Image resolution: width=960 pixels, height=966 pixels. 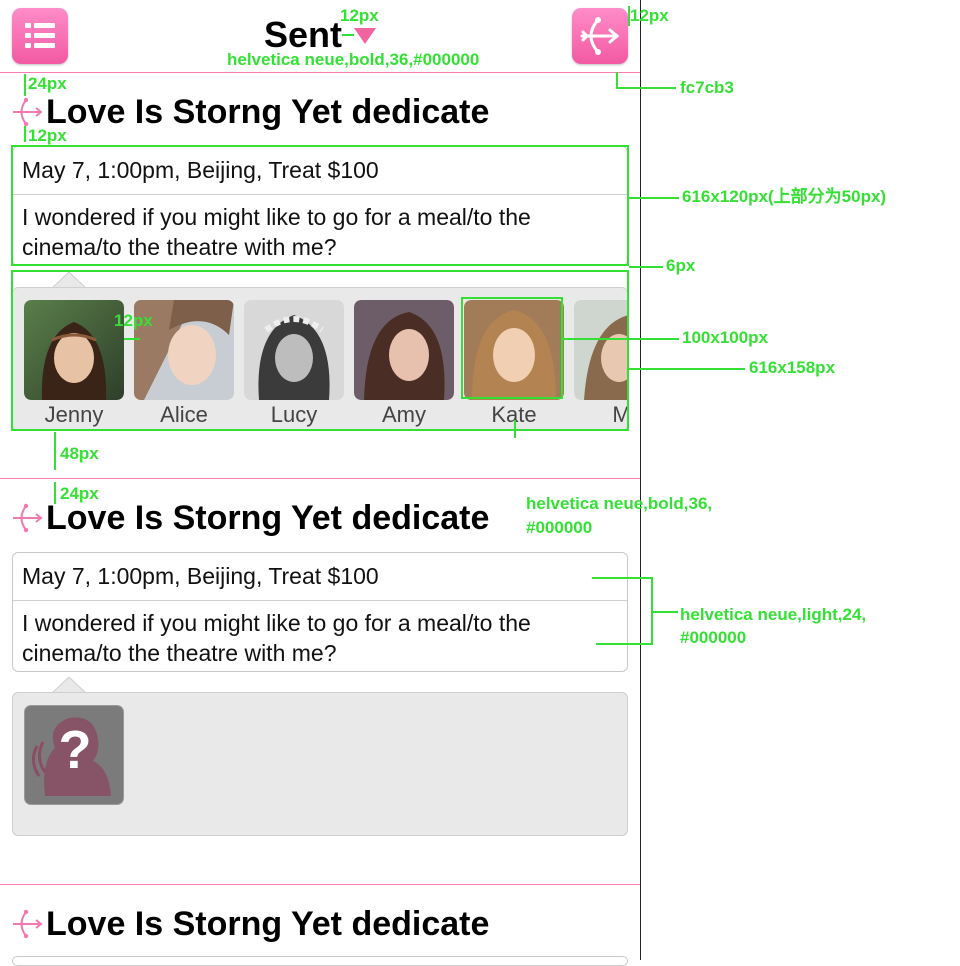 I want to click on spec-annotation: 48px, so click(x=79, y=453).